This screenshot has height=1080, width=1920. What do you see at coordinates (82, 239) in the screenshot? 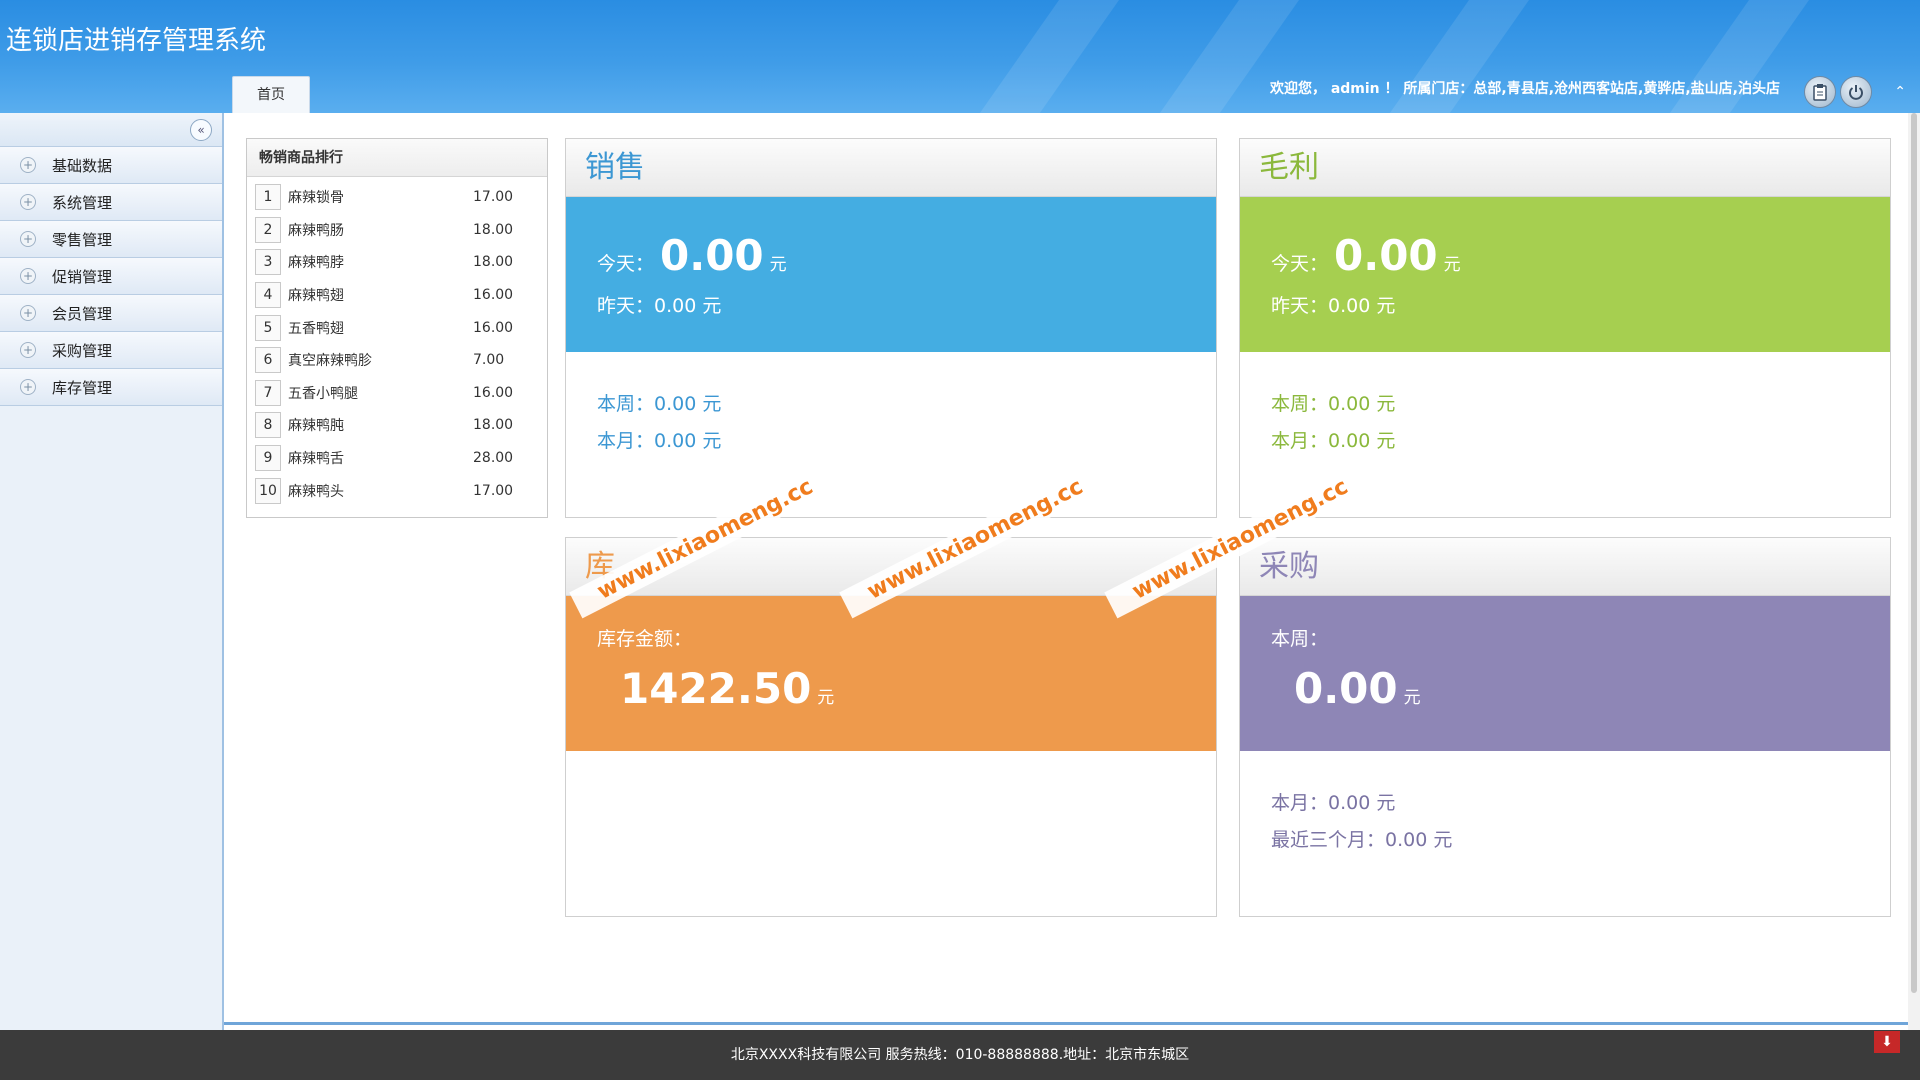
I see `sidebar-item-label: 零售管理` at bounding box center [82, 239].